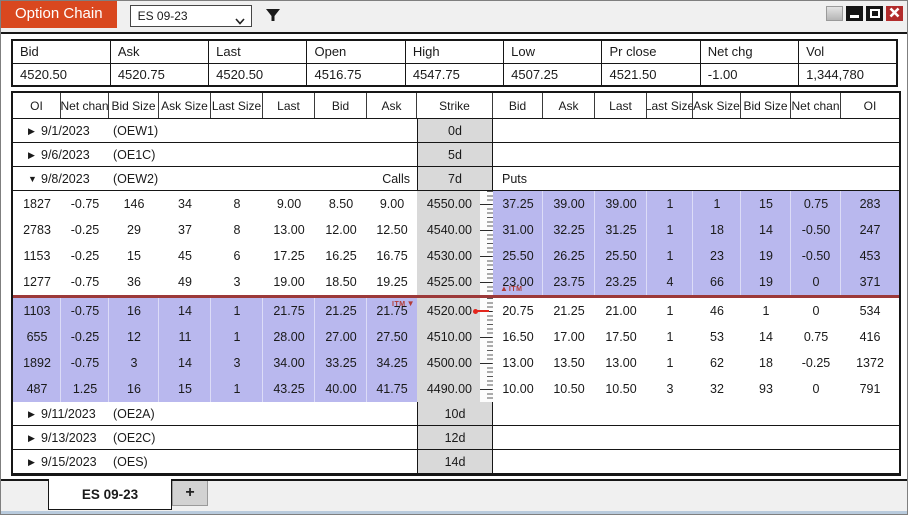 The height and width of the screenshot is (515, 908). Describe the element at coordinates (569, 337) in the screenshot. I see `price-cell: 17.00` at that location.